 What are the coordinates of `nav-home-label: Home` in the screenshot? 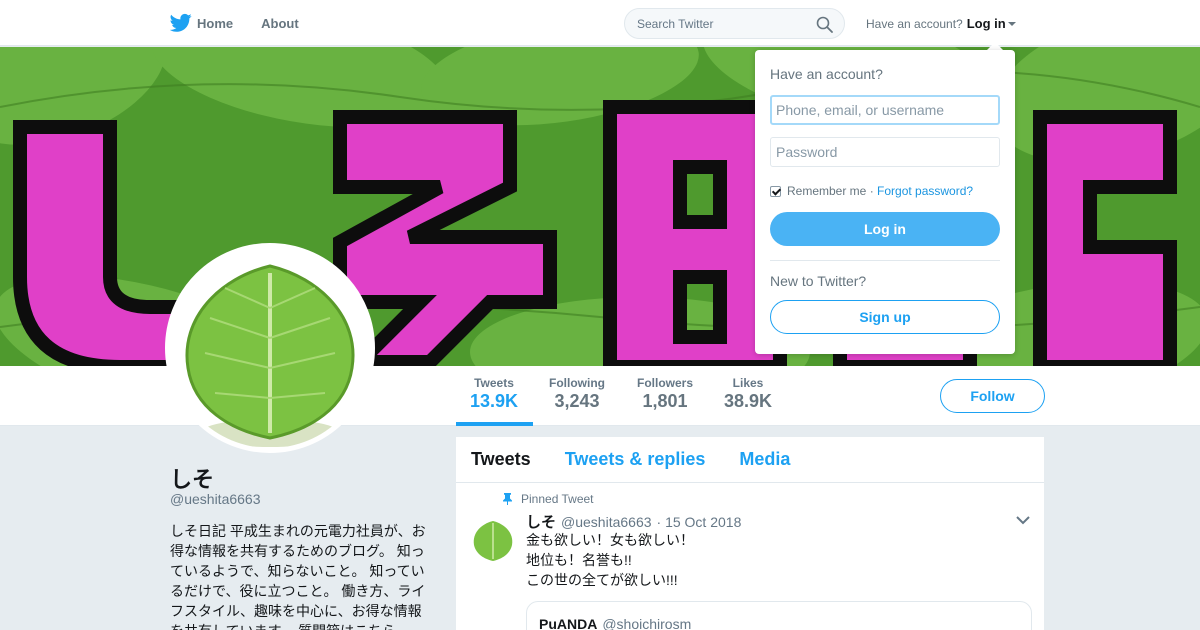 It's located at (215, 23).